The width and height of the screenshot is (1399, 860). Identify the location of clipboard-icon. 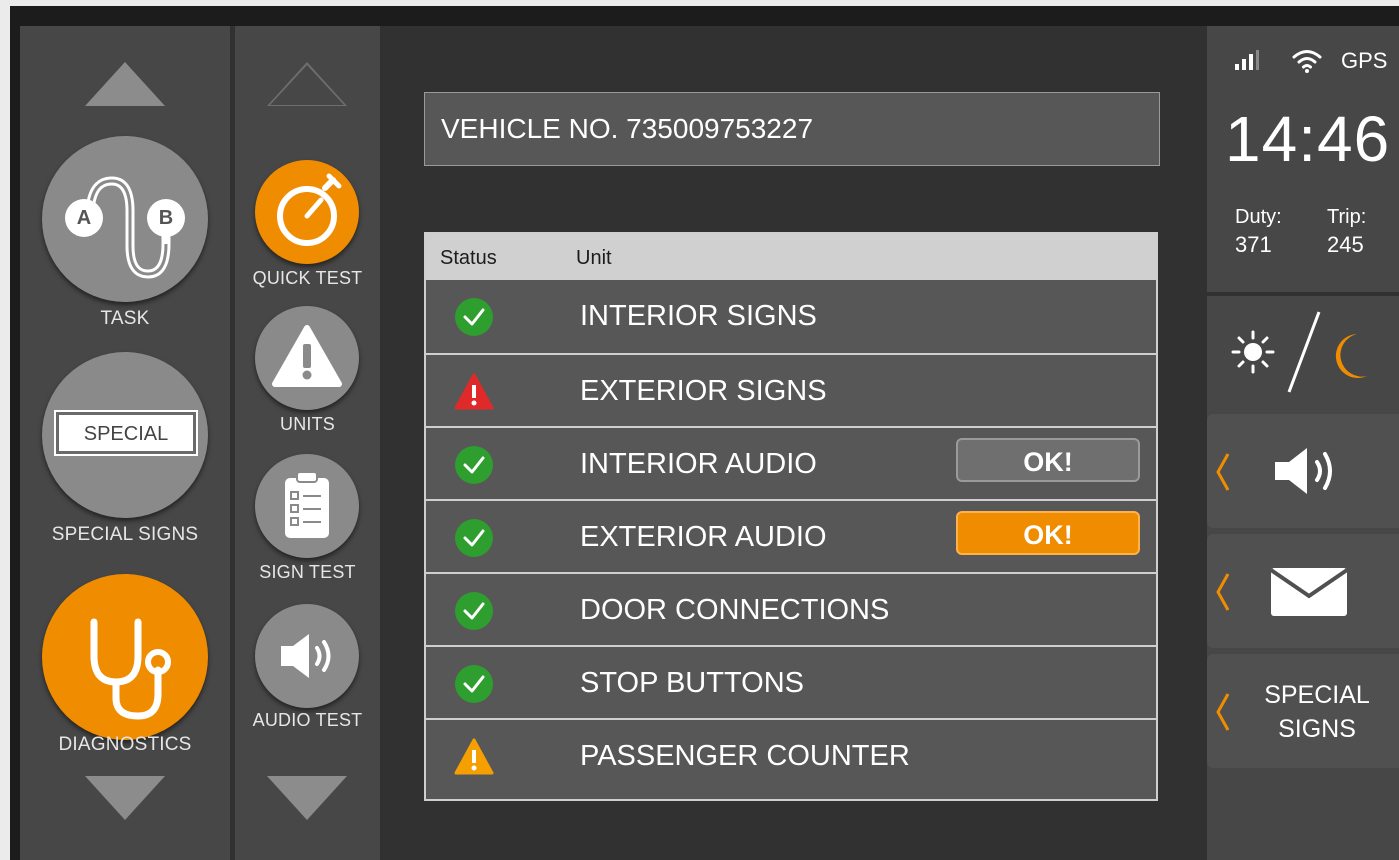
(307, 504).